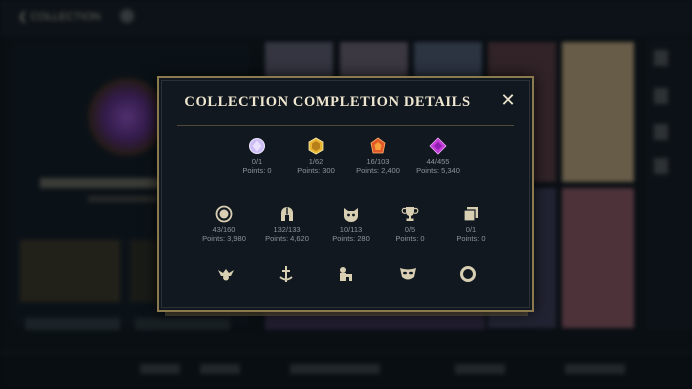  I want to click on helmet-icon, so click(287, 214).